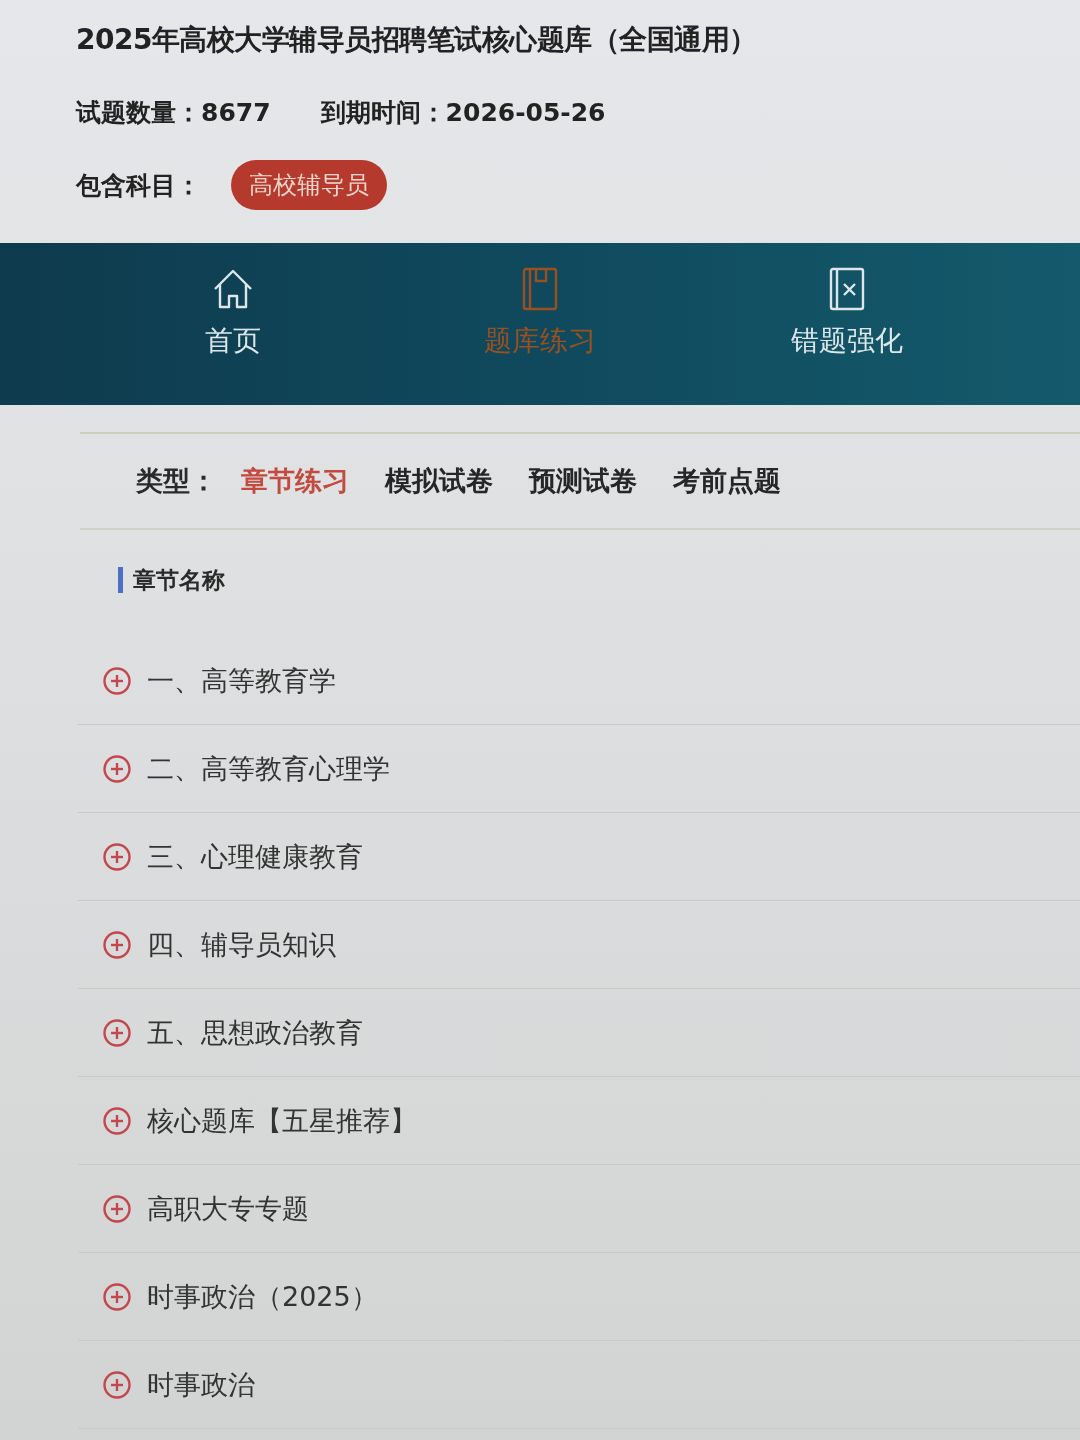 This screenshot has width=1080, height=1440. I want to click on subject-tag: 高校辅导员, so click(309, 185).